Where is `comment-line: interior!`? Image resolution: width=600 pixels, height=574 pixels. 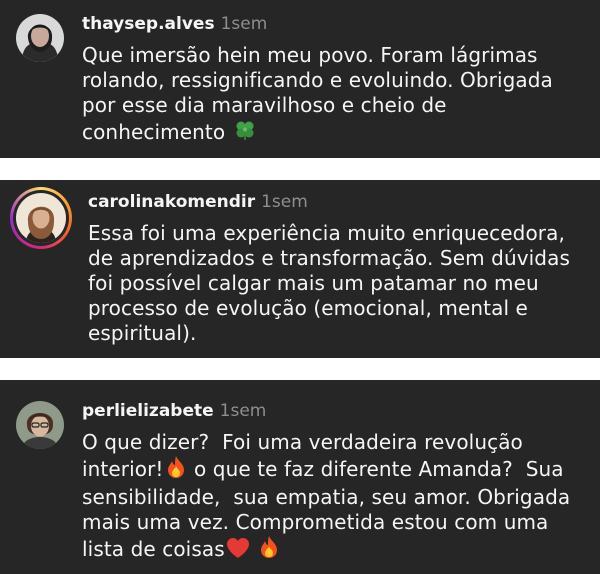 comment-line: interior! is located at coordinates (123, 469).